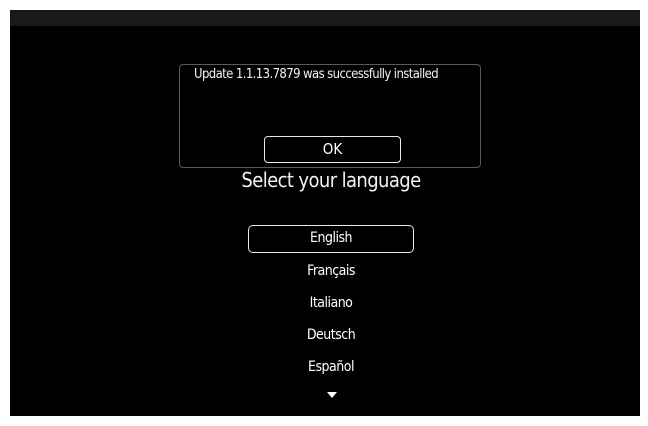 The width and height of the screenshot is (648, 426). What do you see at coordinates (331, 180) in the screenshot?
I see `language-title: Select your language` at bounding box center [331, 180].